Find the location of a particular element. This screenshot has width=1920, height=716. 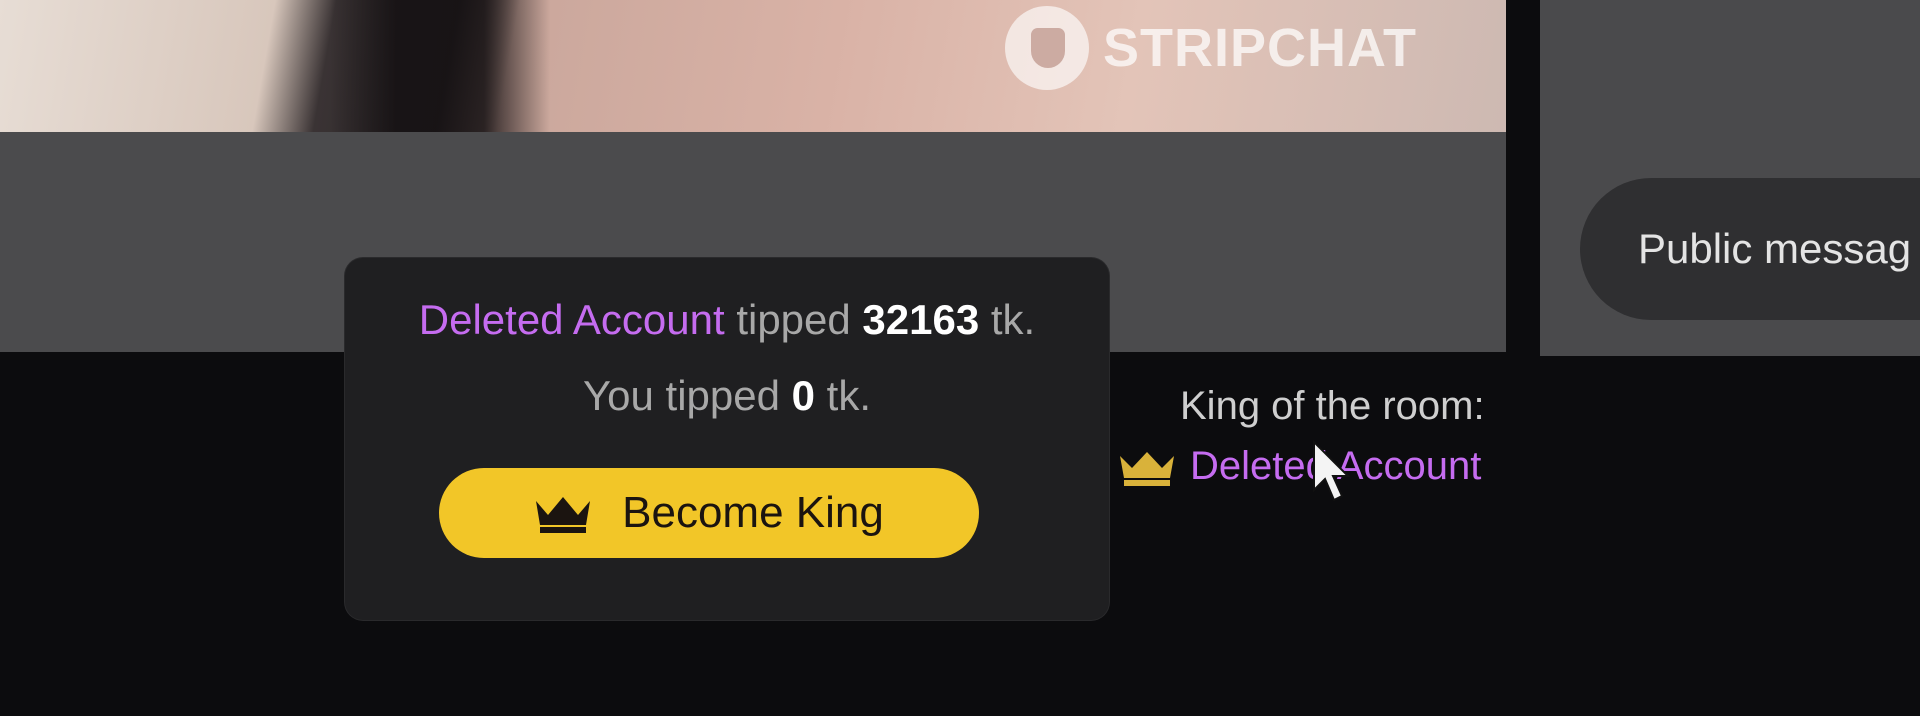

king-of-room-user: Deleted Account is located at coordinates (1299, 466).